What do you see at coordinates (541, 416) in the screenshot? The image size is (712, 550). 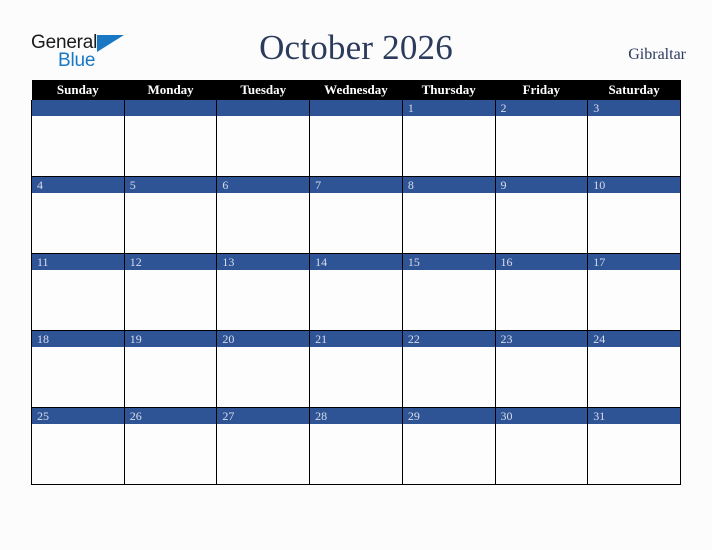 I see `day-number: 30` at bounding box center [541, 416].